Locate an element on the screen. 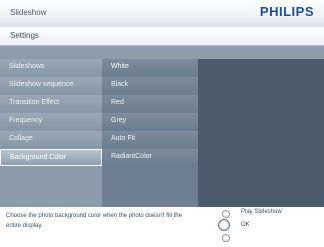  play-slideshow-radio-icon is located at coordinates (226, 214).